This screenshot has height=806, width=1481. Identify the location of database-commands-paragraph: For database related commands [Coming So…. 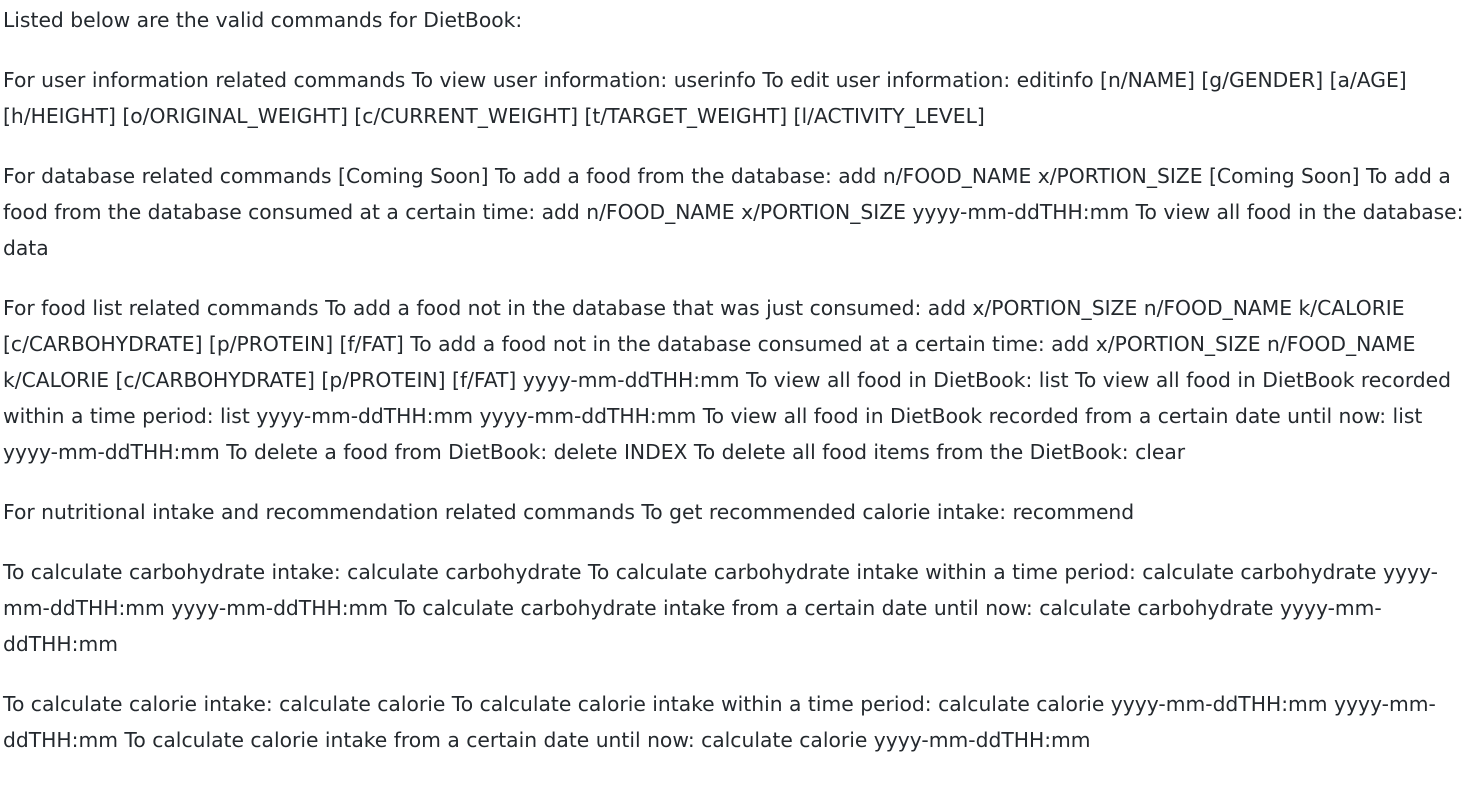
(733, 212).